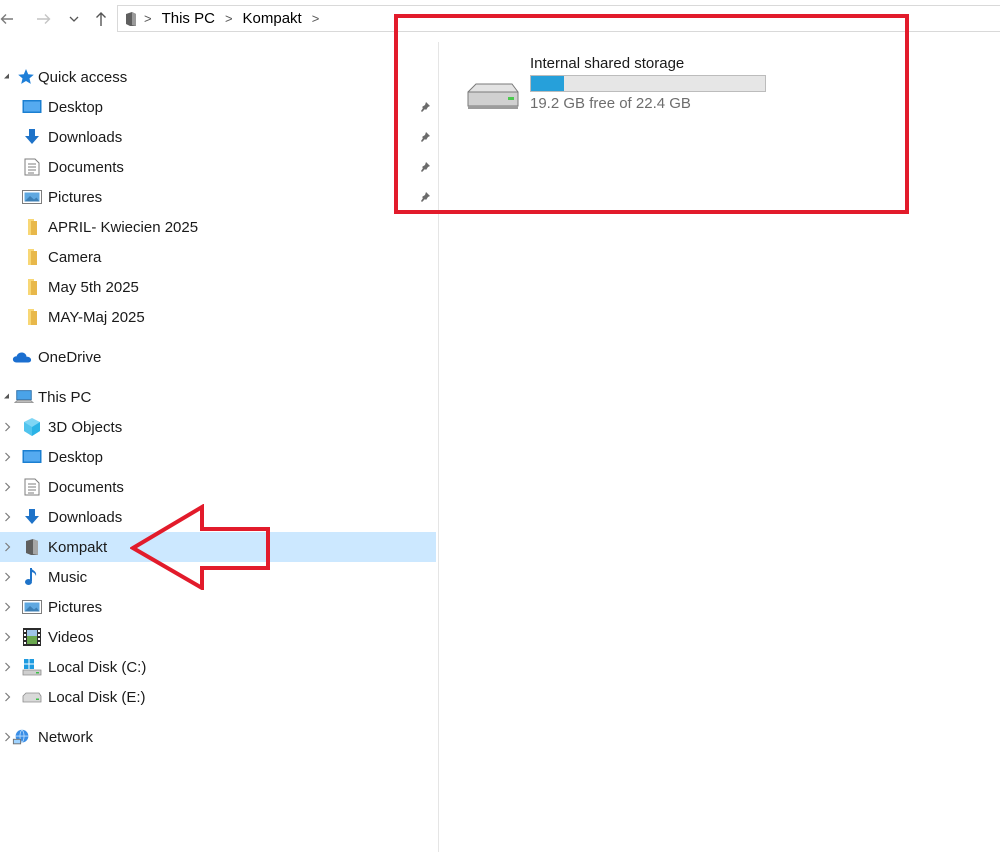  What do you see at coordinates (218, 137) in the screenshot?
I see `nav-item-downloads: Downloads` at bounding box center [218, 137].